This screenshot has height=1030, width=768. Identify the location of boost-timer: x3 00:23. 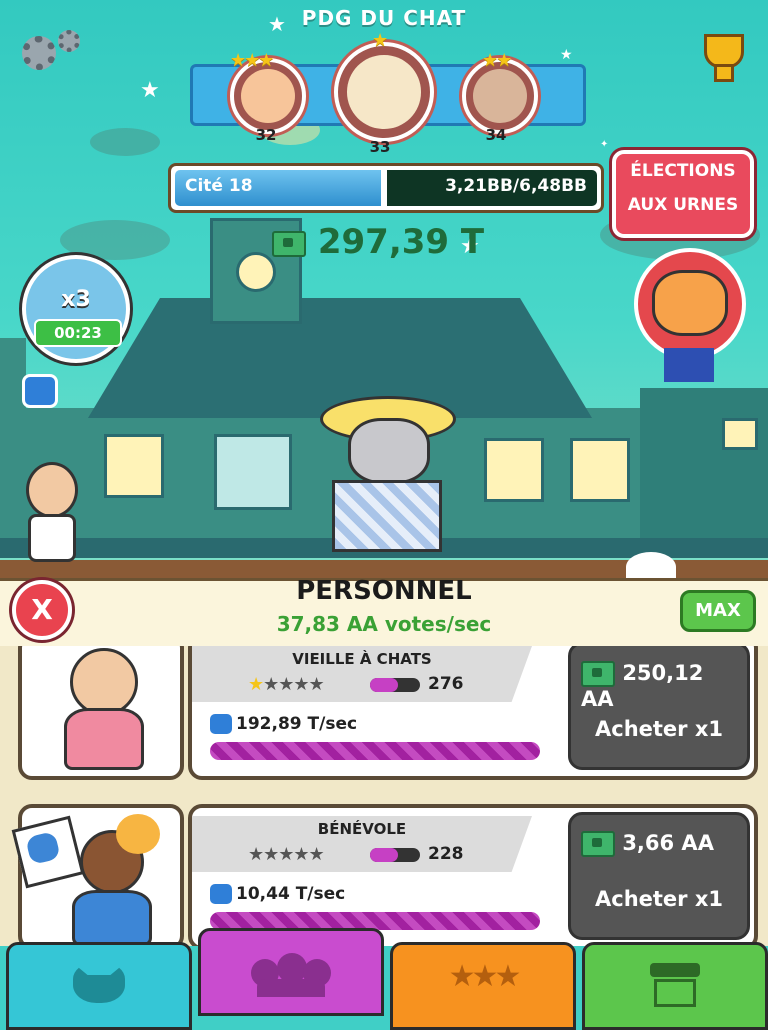
(76, 309).